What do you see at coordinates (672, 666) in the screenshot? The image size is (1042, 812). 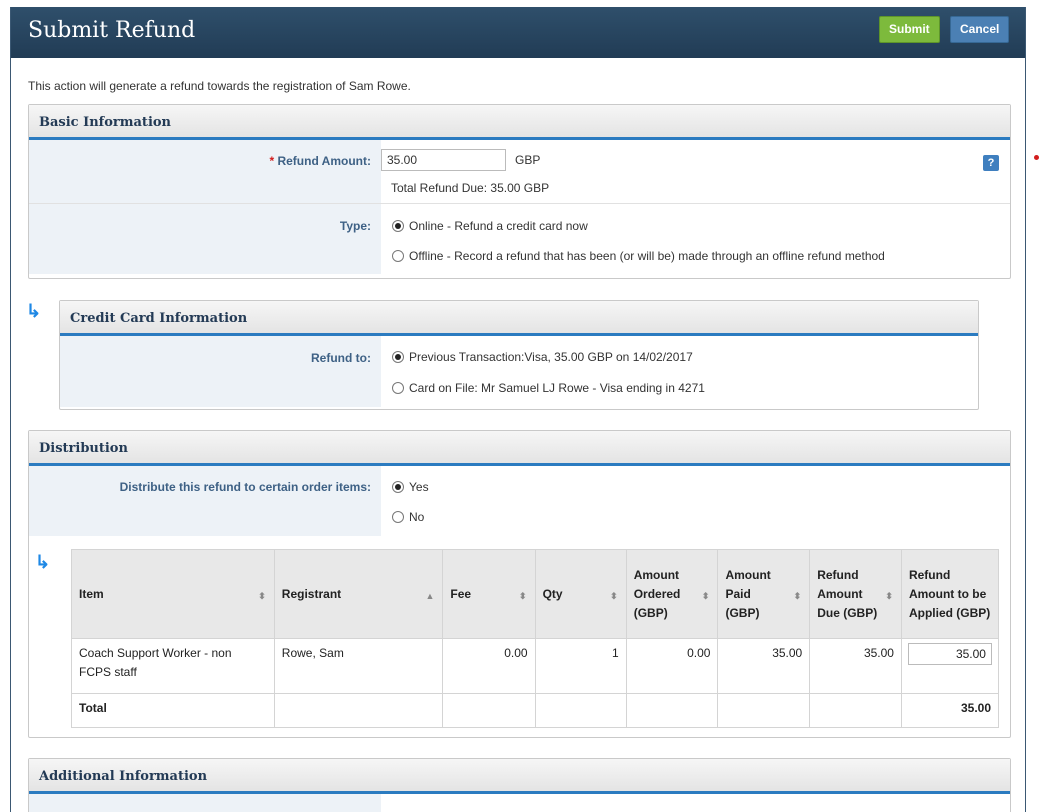 I see `cell-amount-ordered: 0.00` at bounding box center [672, 666].